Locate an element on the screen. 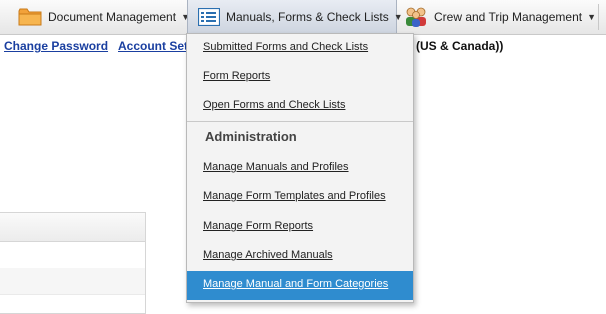 Image resolution: width=606 pixels, height=314 pixels. nav-crew-trip: Crew and Trip Management ▼ is located at coordinates (500, 17).